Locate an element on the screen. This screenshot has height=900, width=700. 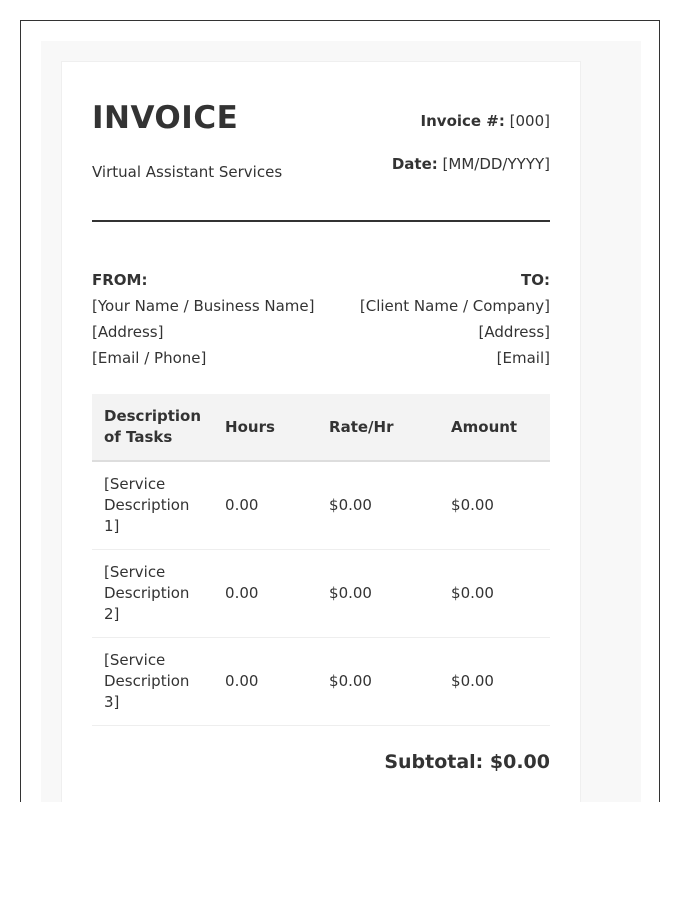
table-row: [Service Description 3] 0.00 $0.00 $0.00 is located at coordinates (321, 681).